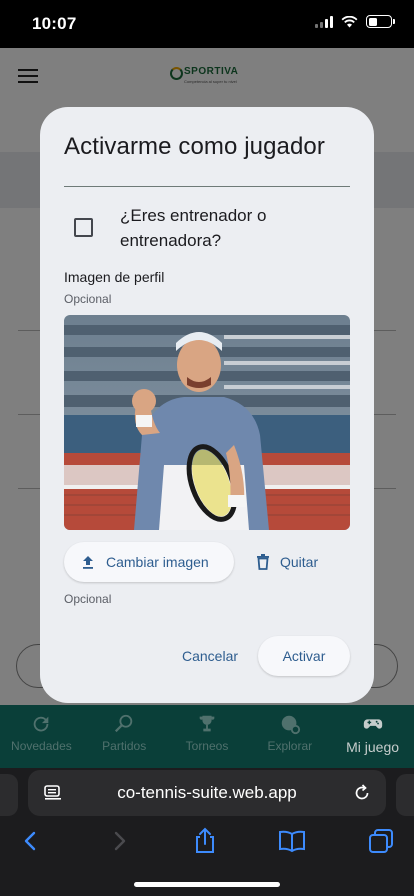 The image size is (414, 896). I want to click on coach-checkbox, so click(83, 227).